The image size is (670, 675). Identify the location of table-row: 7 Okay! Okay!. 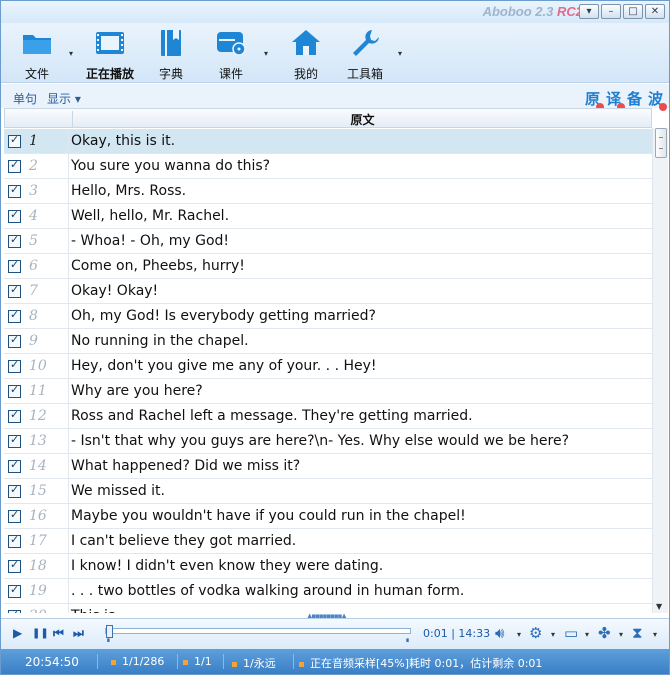
(328, 291).